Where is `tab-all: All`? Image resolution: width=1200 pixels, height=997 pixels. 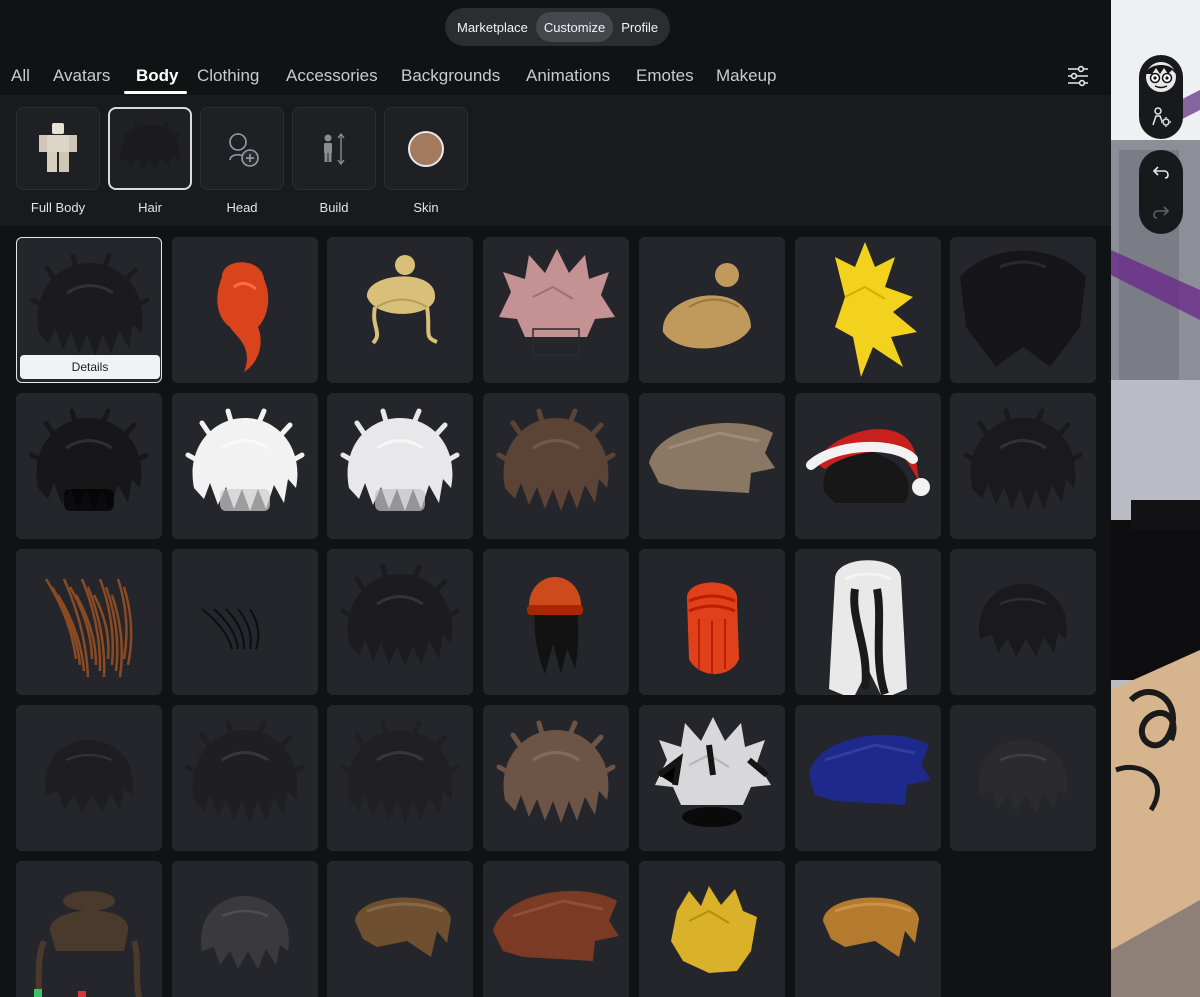
tab-all: All is located at coordinates (20, 76).